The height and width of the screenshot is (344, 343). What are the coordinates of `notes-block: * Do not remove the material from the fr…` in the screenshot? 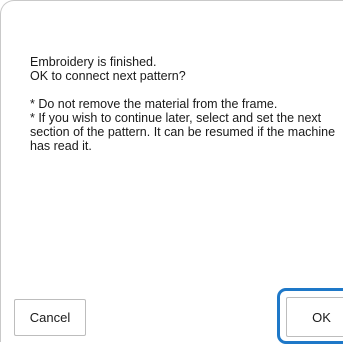 It's located at (185, 125).